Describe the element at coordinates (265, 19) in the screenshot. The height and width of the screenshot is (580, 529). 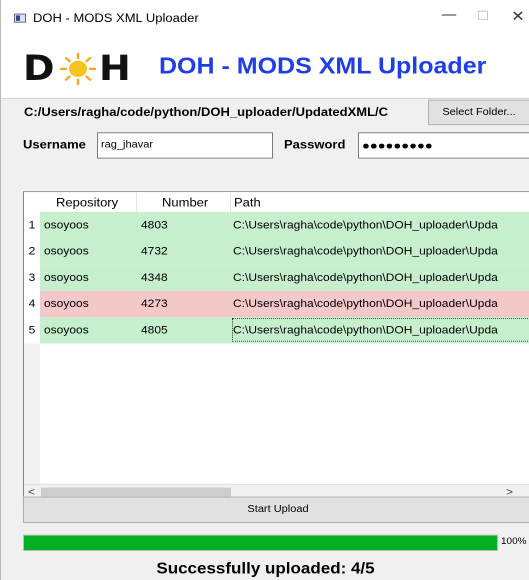
I see `title-bar: DOH - MODS XML Uploader — ☐ ✕` at that location.